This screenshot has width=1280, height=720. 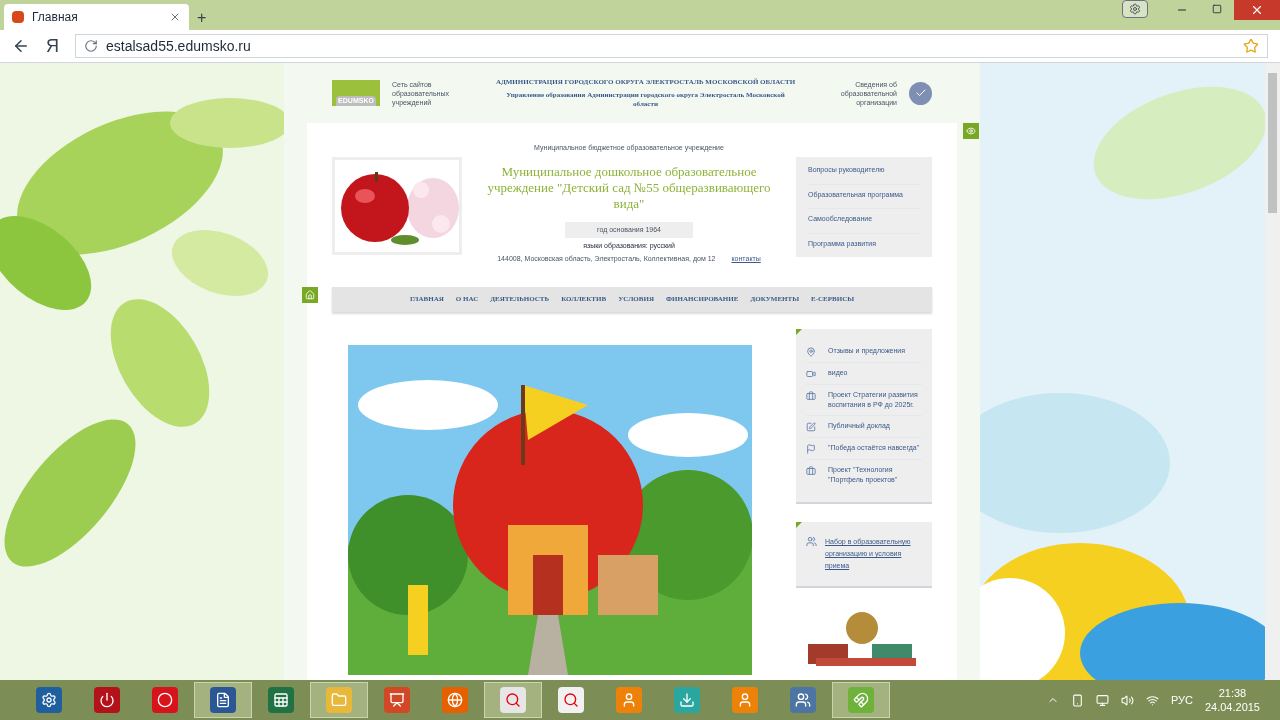 I want to click on yandex-button: Я, so click(x=52, y=46).